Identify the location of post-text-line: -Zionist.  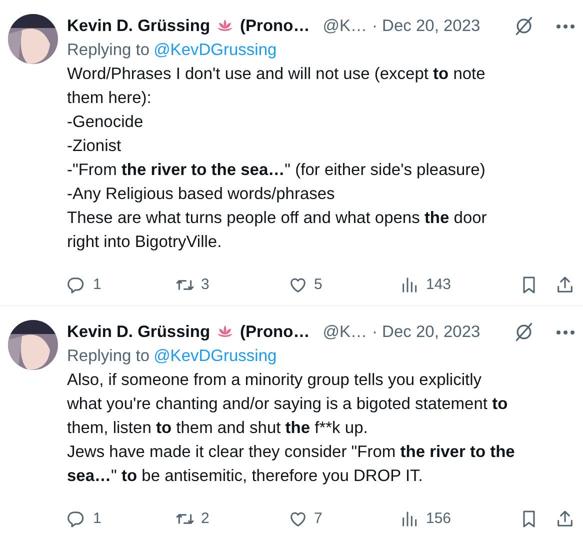
(94, 146).